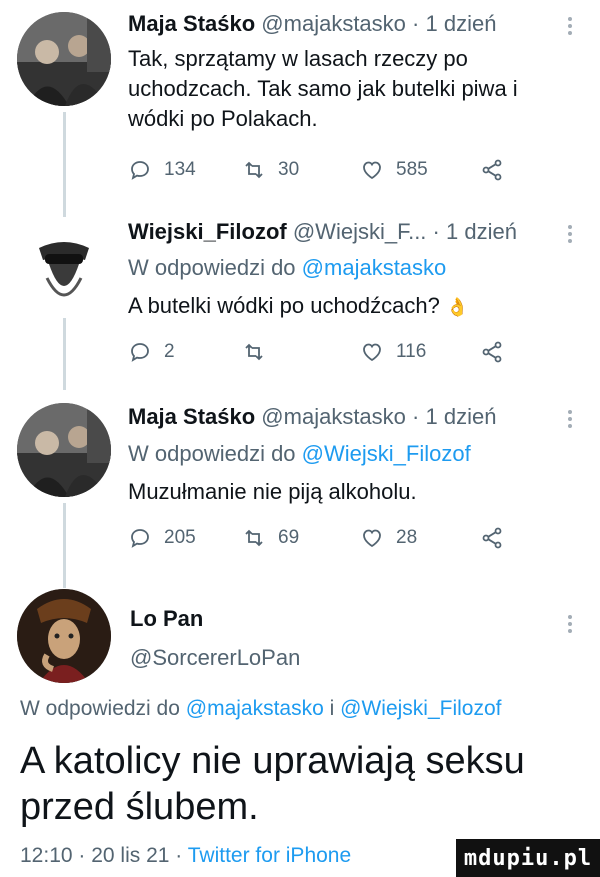  I want to click on tweet-text: Muzułmanie nie piją alkoholu., so click(272, 491).